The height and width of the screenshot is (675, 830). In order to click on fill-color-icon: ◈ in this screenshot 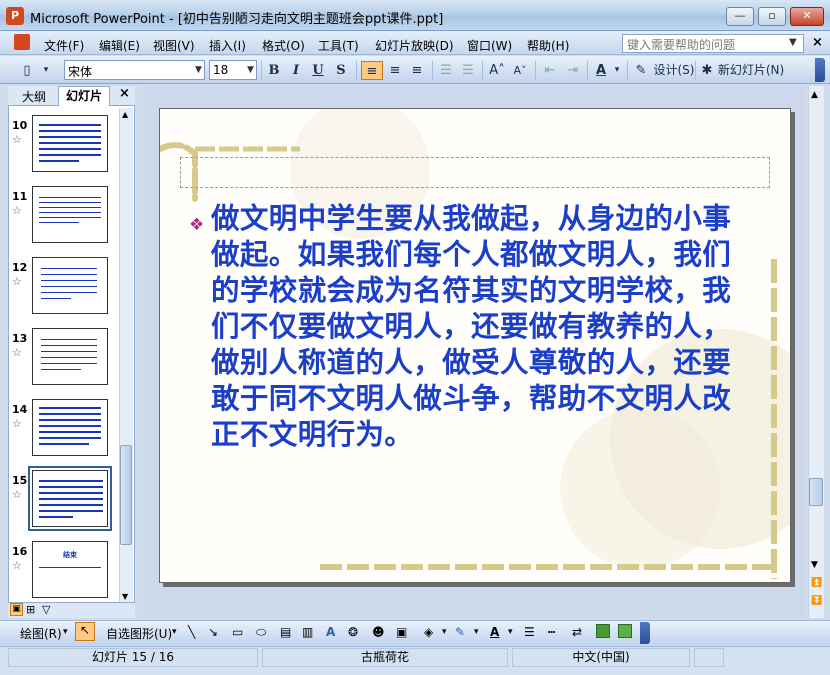, I will do `click(428, 632)`.